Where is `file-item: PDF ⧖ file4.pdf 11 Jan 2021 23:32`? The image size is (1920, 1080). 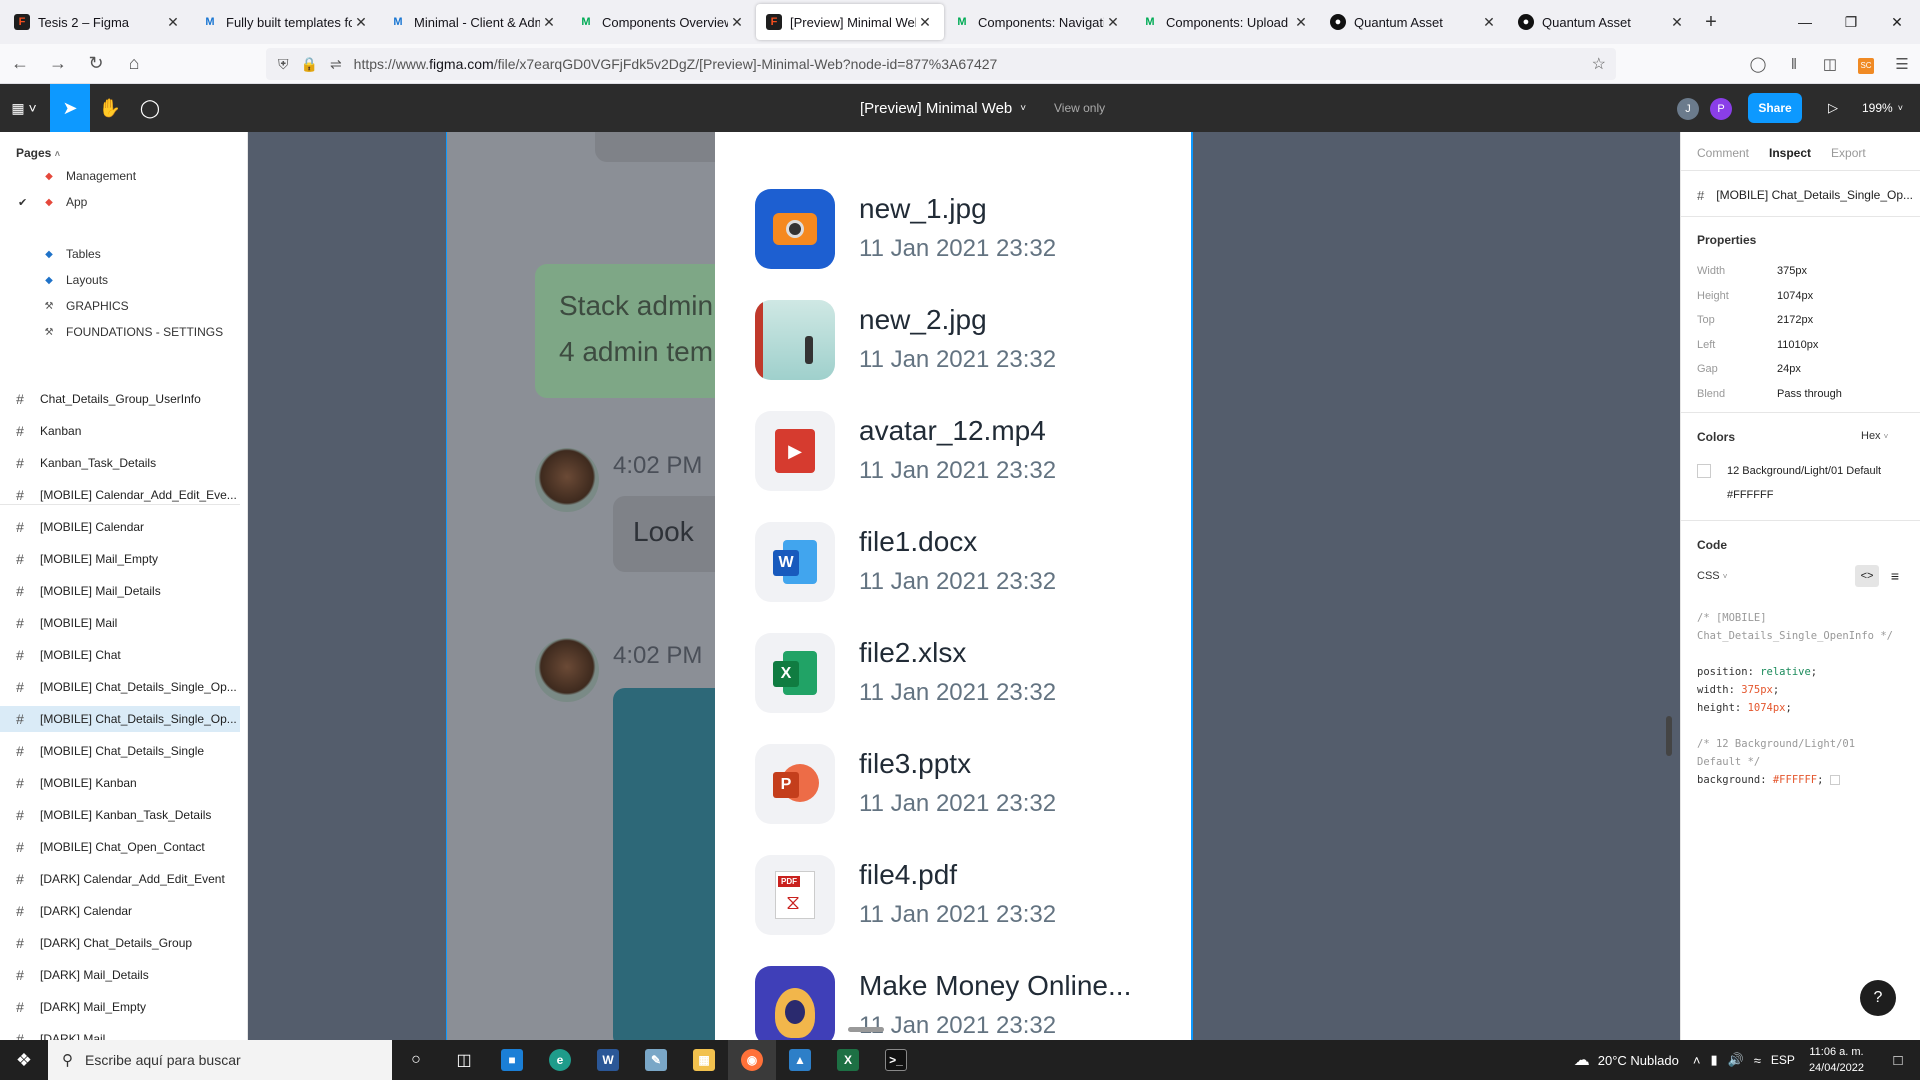
file-item: PDF ⧖ file4.pdf 11 Jan 2021 23:32 is located at coordinates (975, 895).